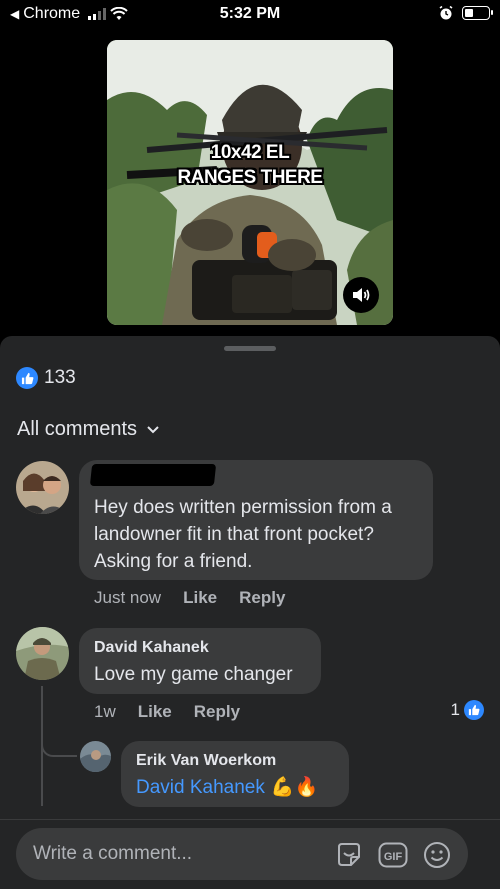 This screenshot has width=500, height=889. I want to click on alarm-icon, so click(446, 12).